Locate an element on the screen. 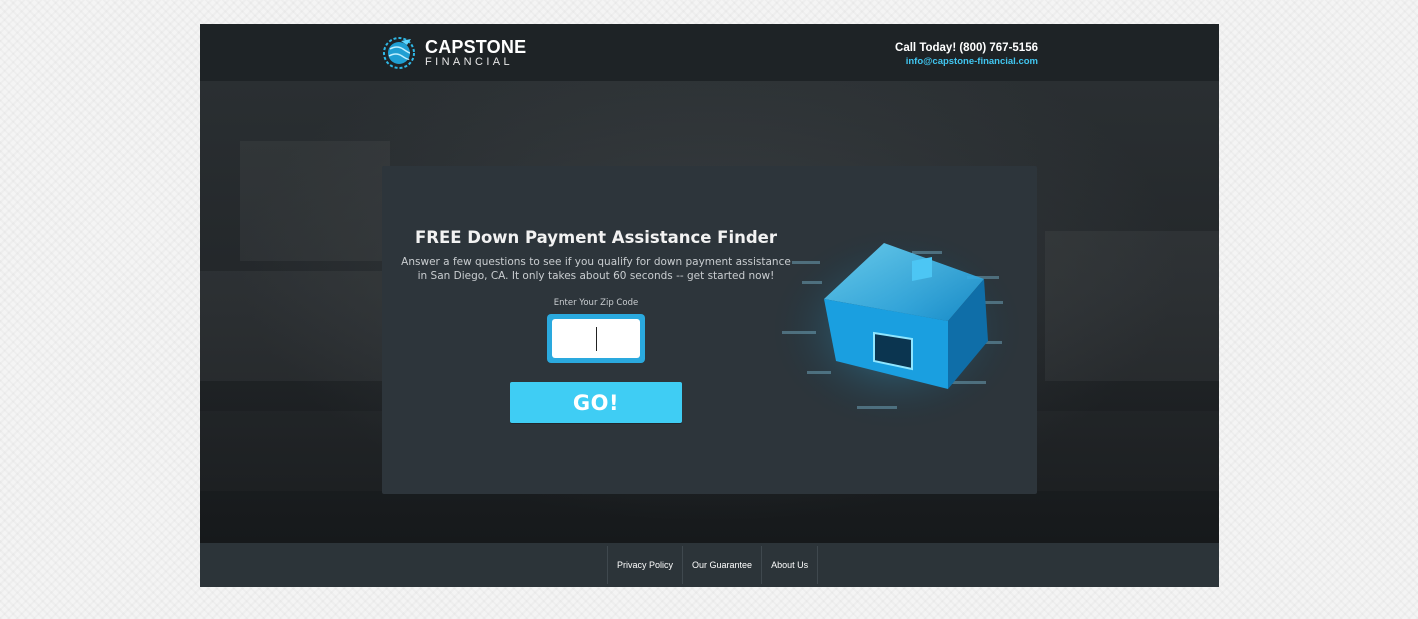  zip-label: Enter Your Zip Code is located at coordinates (596, 303).